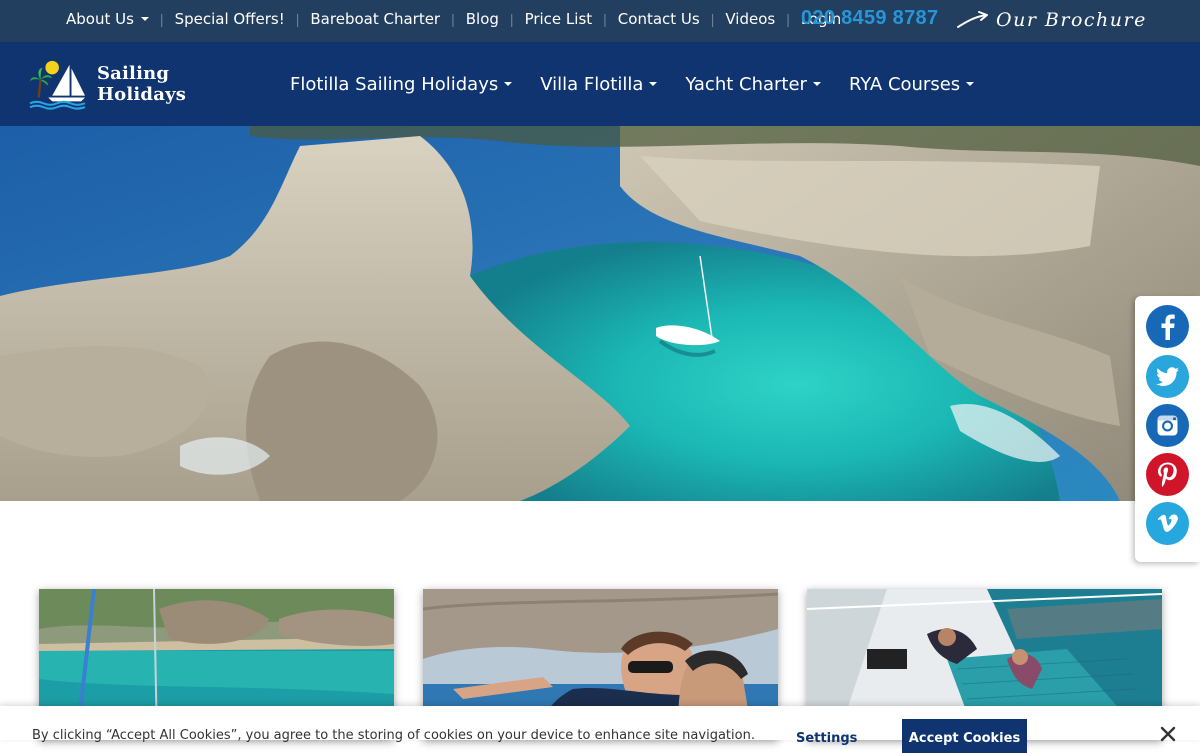  I want to click on nav-yacht-charter: Yacht Charter, so click(753, 84).